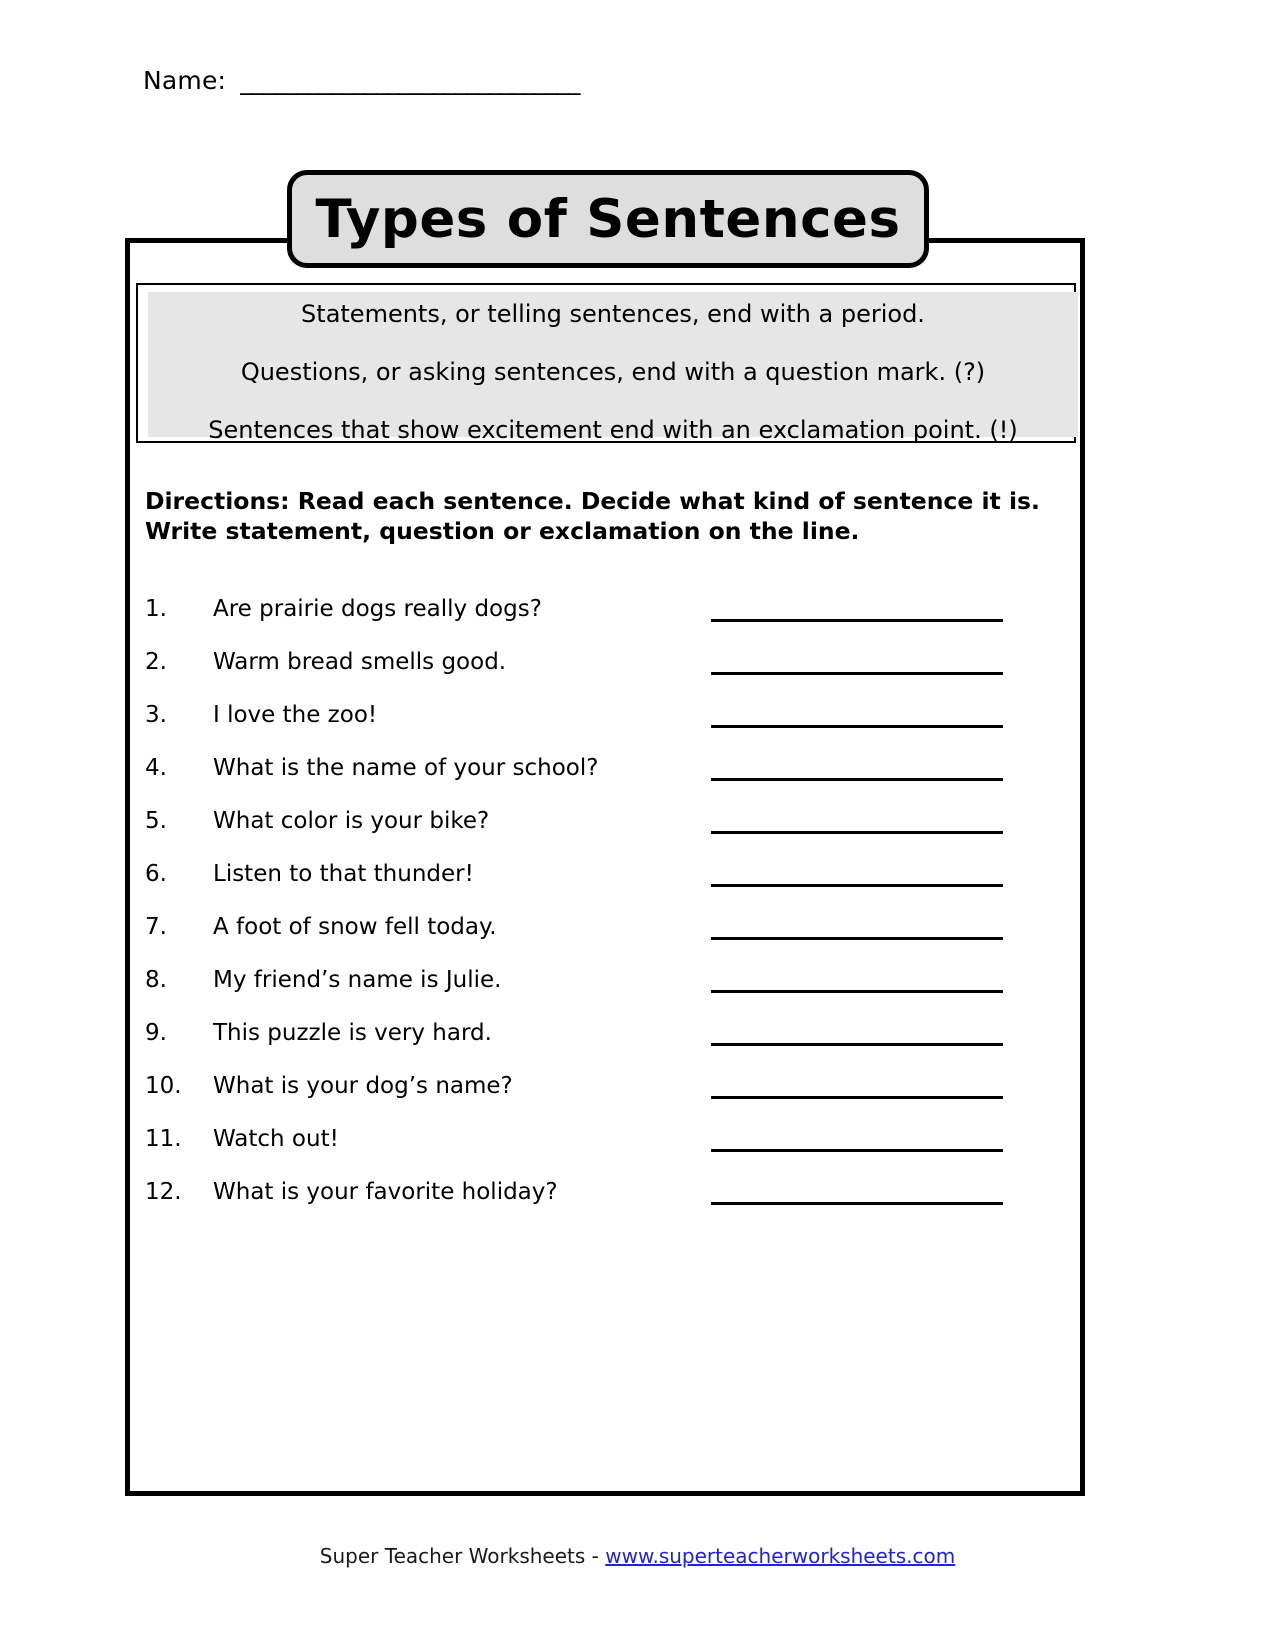 The height and width of the screenshot is (1650, 1275). Describe the element at coordinates (780, 1556) in the screenshot. I see `footer-url-link: www.superteacherworksheets.com` at that location.